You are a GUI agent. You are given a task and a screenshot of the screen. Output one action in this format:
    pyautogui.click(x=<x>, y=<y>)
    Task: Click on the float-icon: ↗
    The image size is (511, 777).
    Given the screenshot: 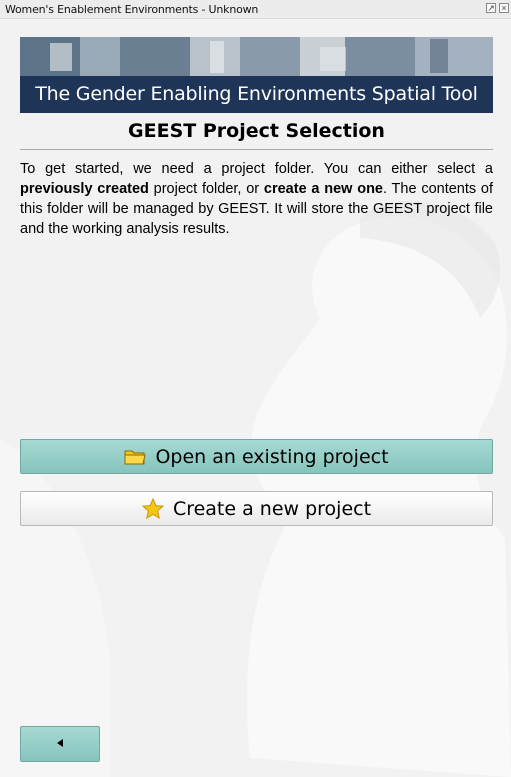 What is the action you would take?
    pyautogui.click(x=491, y=8)
    